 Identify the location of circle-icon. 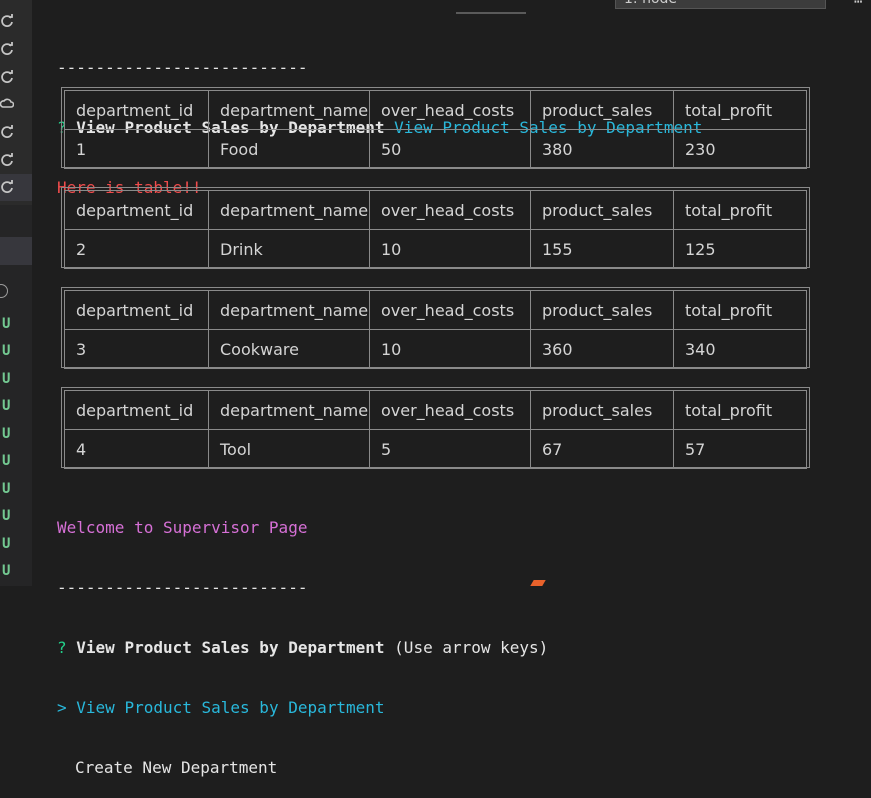
(4, 291).